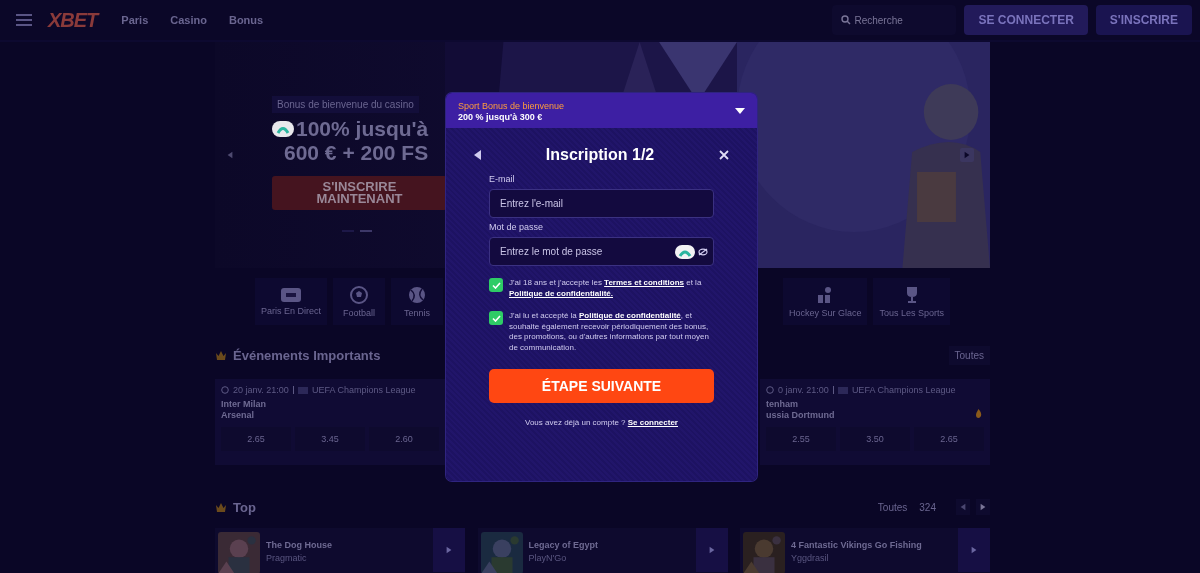 The image size is (1200, 573). What do you see at coordinates (359, 294) in the screenshot?
I see `football-icon` at bounding box center [359, 294].